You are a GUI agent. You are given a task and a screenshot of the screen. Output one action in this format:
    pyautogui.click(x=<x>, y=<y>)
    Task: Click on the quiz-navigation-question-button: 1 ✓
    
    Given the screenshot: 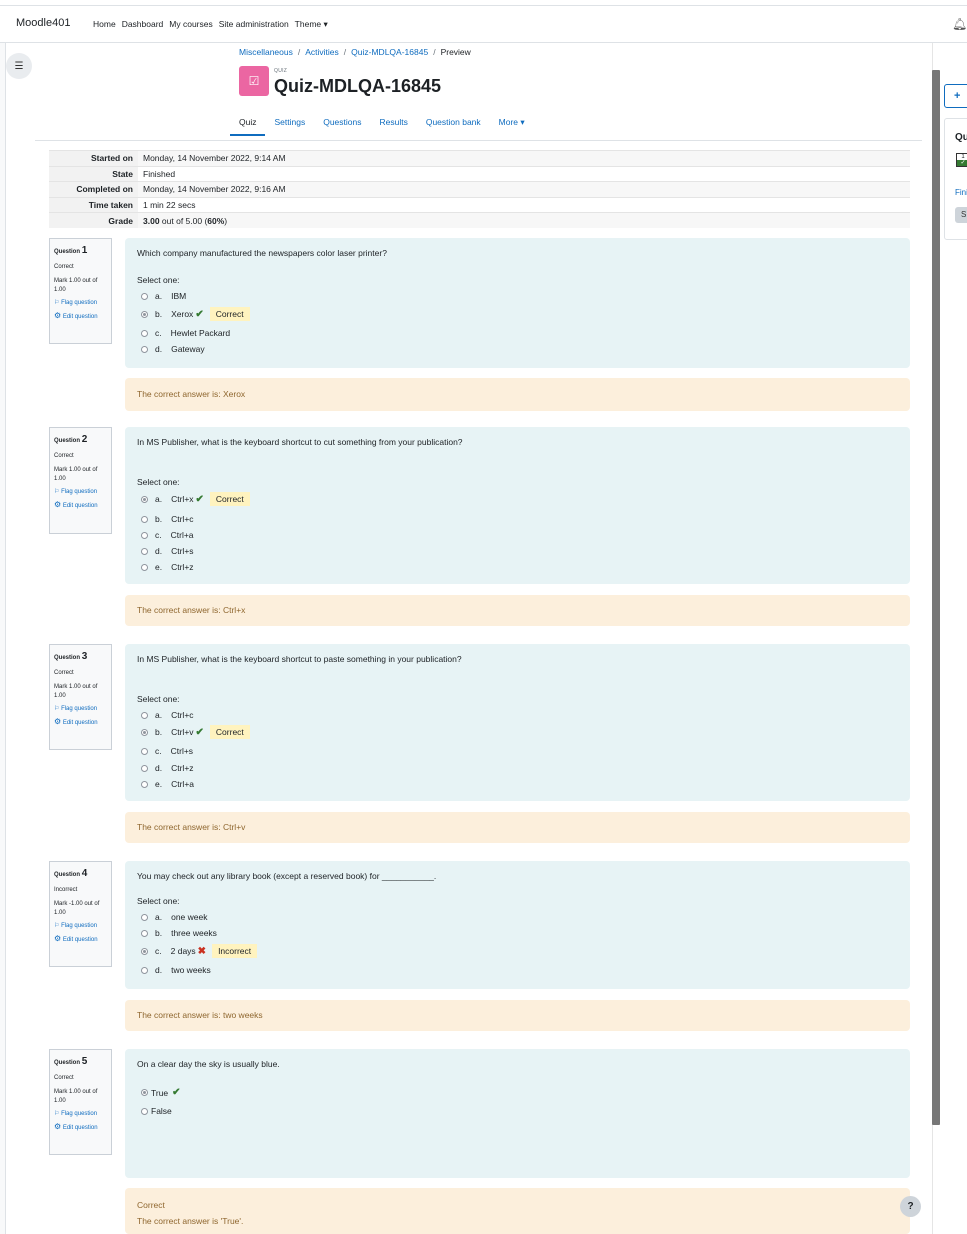 What is the action you would take?
    pyautogui.click(x=961, y=160)
    